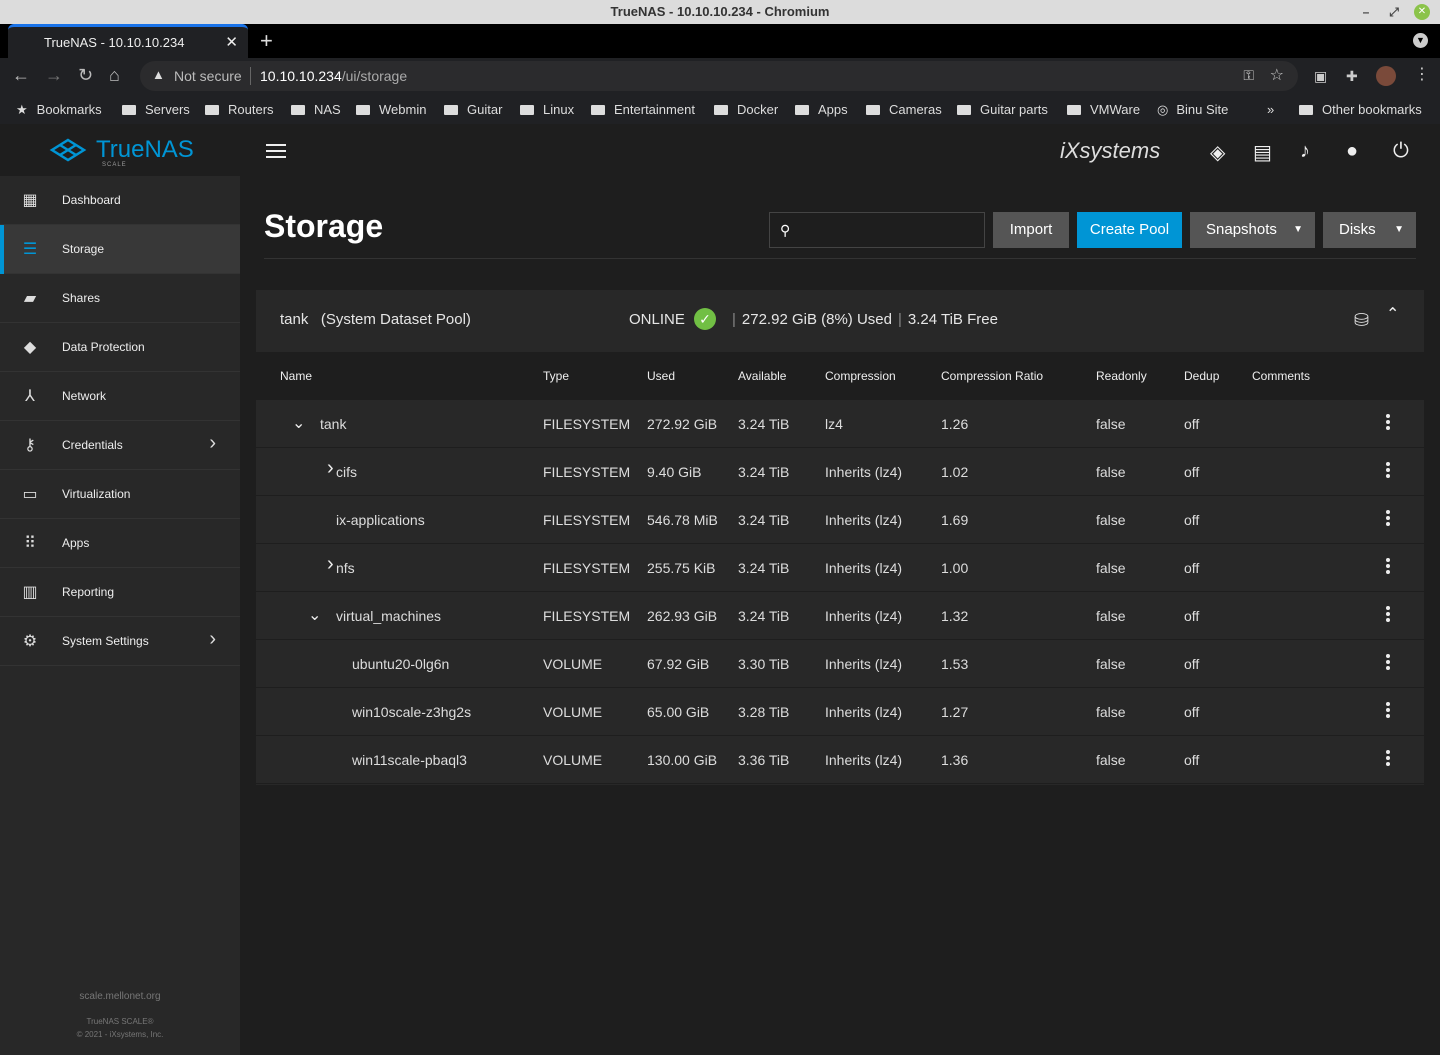  Describe the element at coordinates (547, 109) in the screenshot. I see `bookmark-folder: Linux` at that location.